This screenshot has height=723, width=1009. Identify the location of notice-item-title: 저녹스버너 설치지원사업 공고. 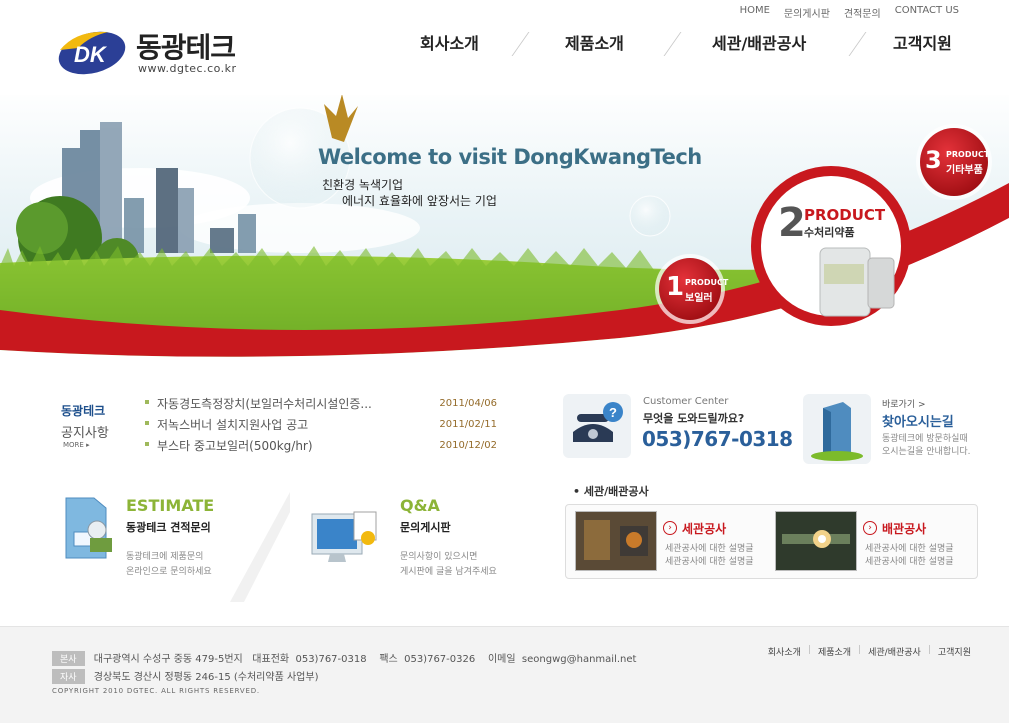
(282, 424).